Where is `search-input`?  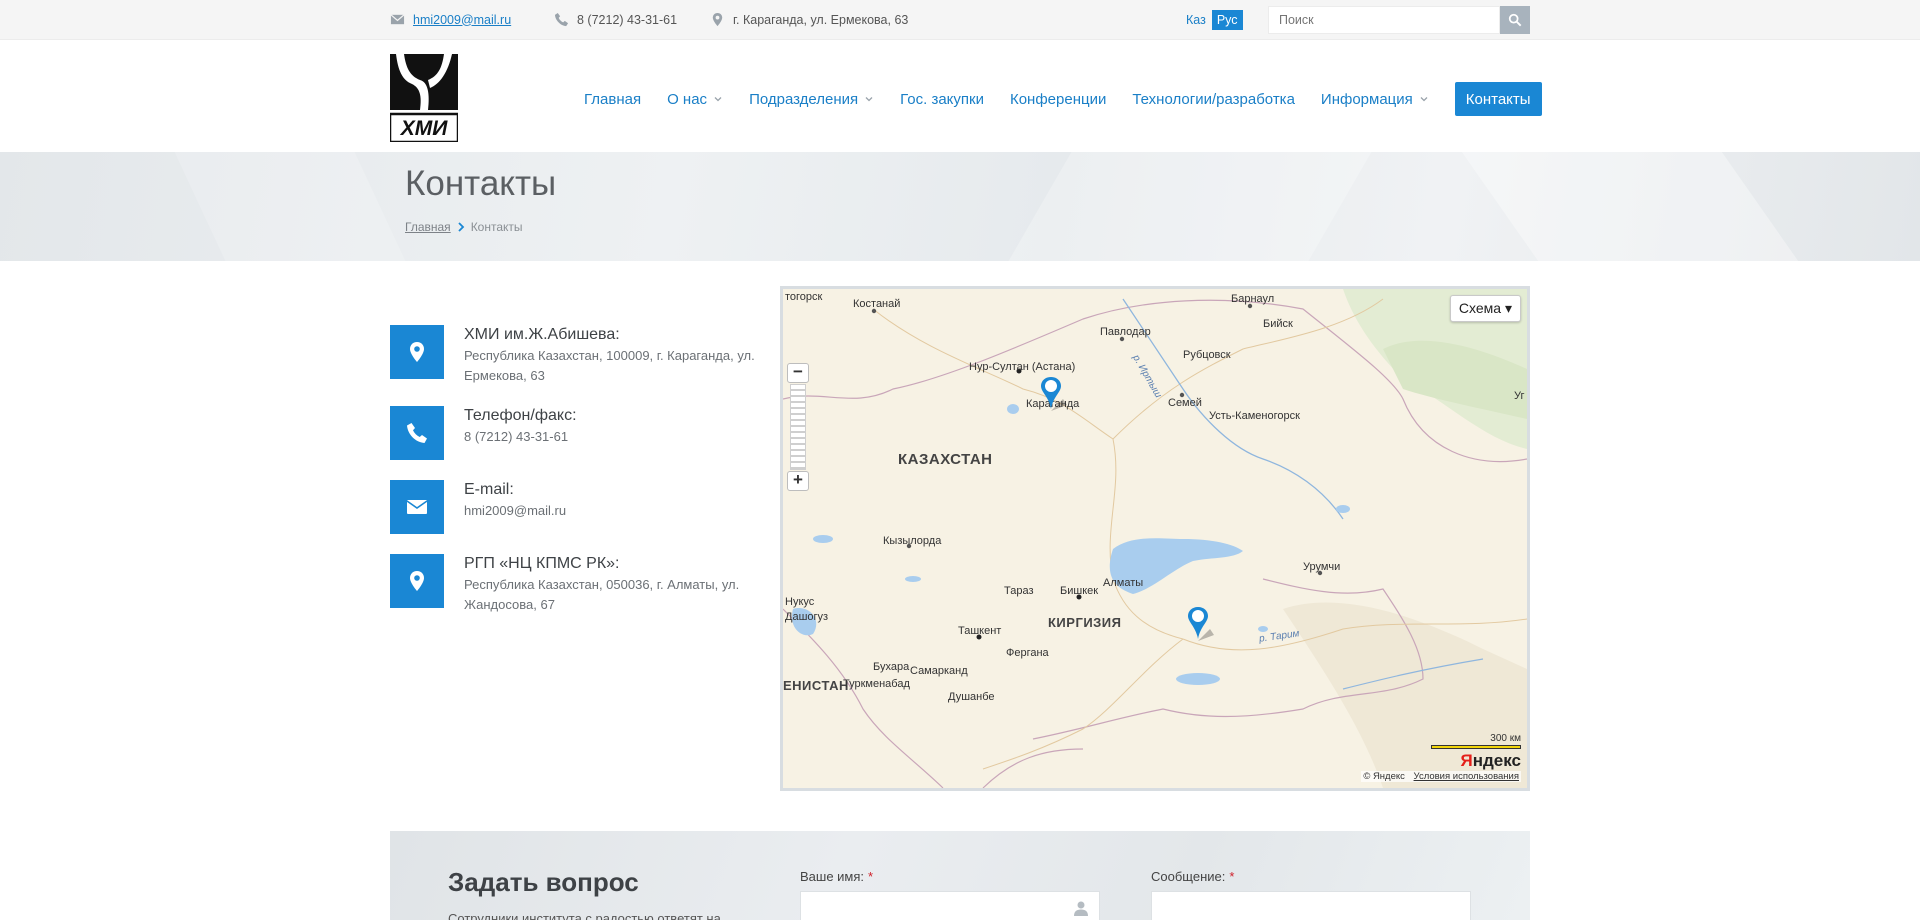 search-input is located at coordinates (1384, 20).